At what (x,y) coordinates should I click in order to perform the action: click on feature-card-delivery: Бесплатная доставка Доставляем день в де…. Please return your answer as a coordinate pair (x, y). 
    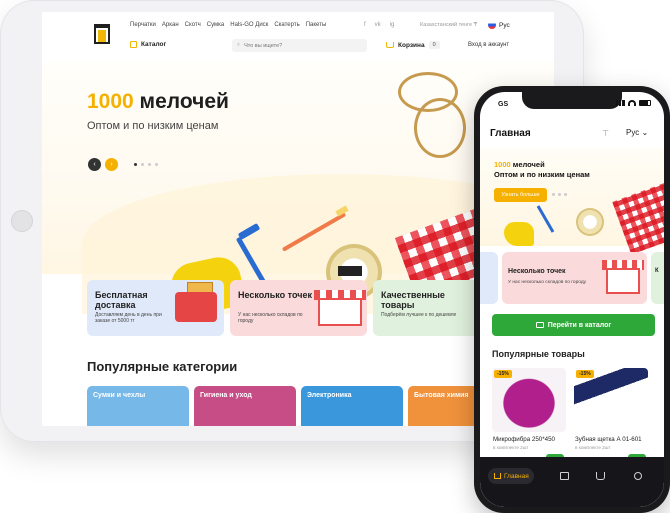
    Looking at the image, I should click on (155, 308).